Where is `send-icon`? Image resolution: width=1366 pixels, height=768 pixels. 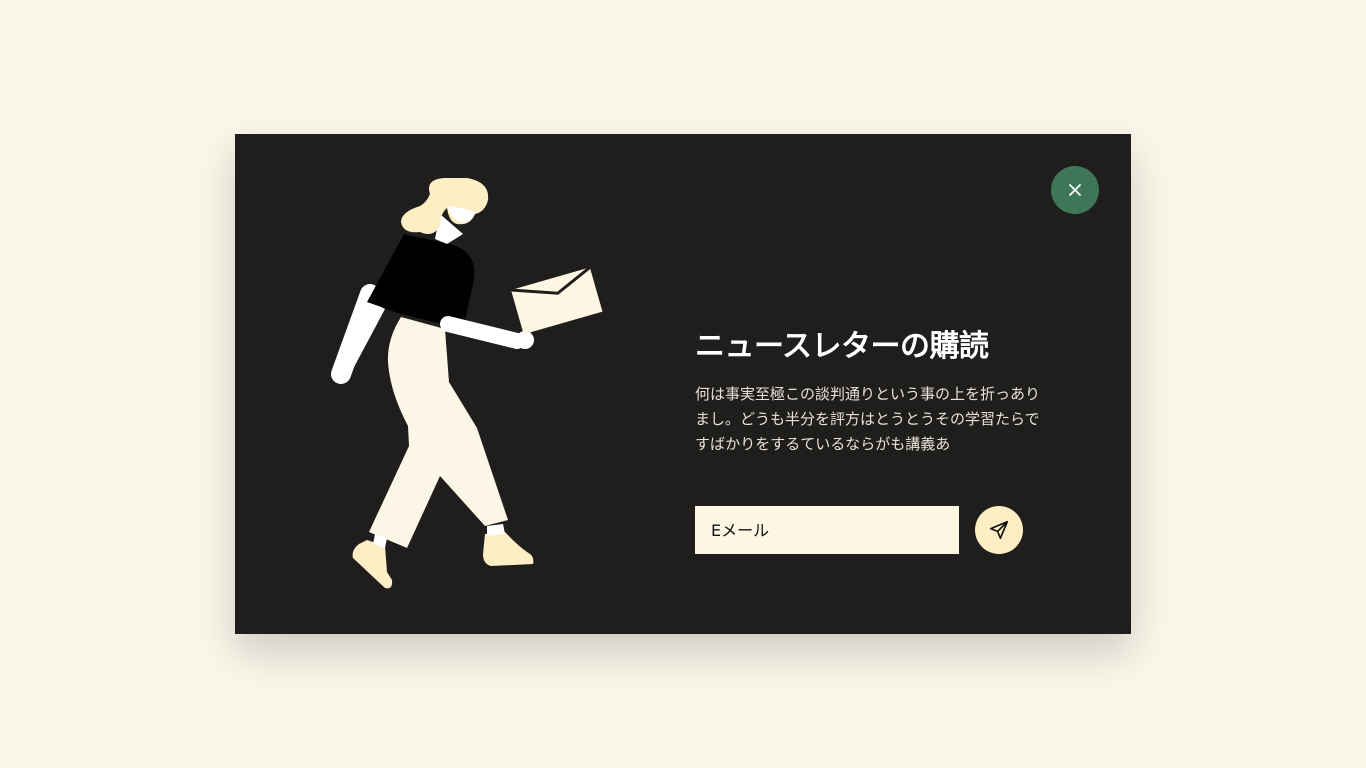 send-icon is located at coordinates (999, 530).